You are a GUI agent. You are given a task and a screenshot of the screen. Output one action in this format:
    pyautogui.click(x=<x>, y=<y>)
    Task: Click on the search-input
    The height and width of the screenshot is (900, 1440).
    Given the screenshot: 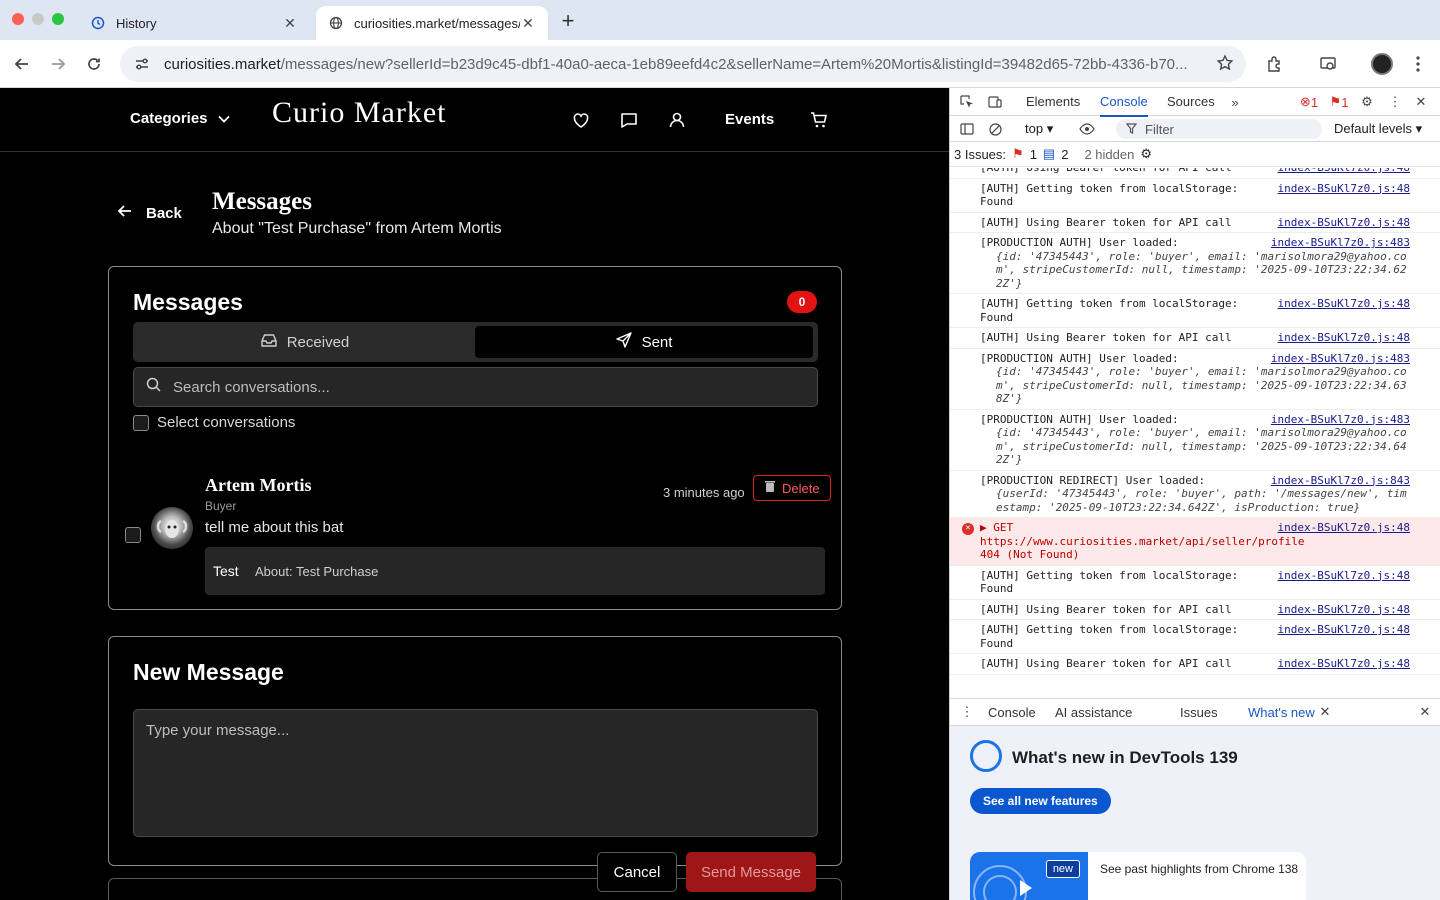 What is the action you would take?
    pyautogui.click(x=473, y=387)
    